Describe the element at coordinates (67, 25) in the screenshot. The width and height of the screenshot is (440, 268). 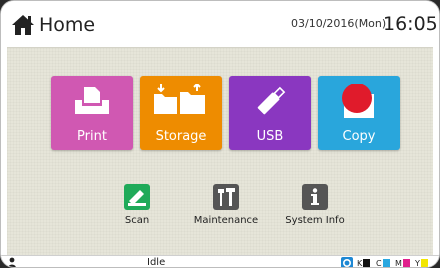
I see `home-label: Home` at that location.